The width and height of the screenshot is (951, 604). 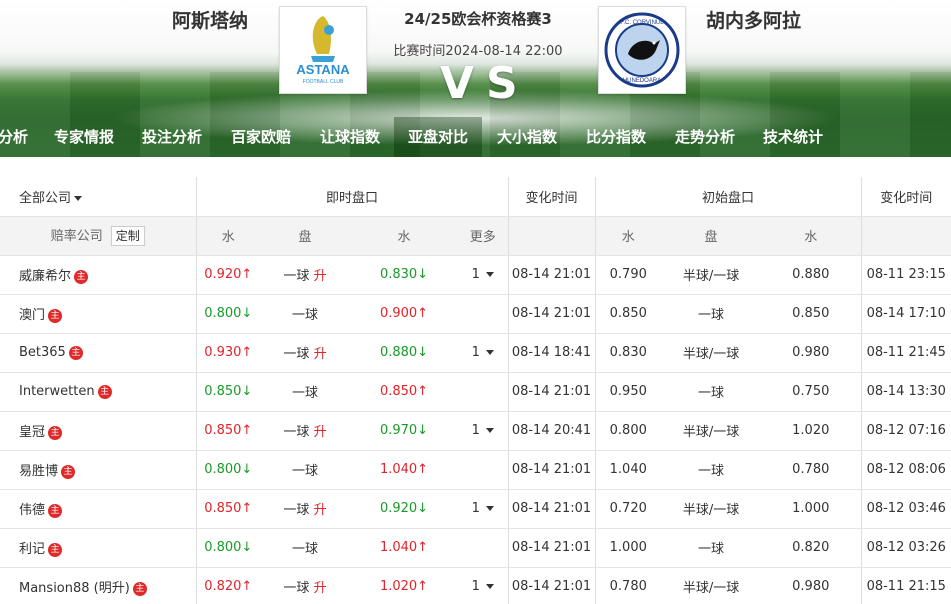 I want to click on company-name: 威廉希尔, so click(x=45, y=276).